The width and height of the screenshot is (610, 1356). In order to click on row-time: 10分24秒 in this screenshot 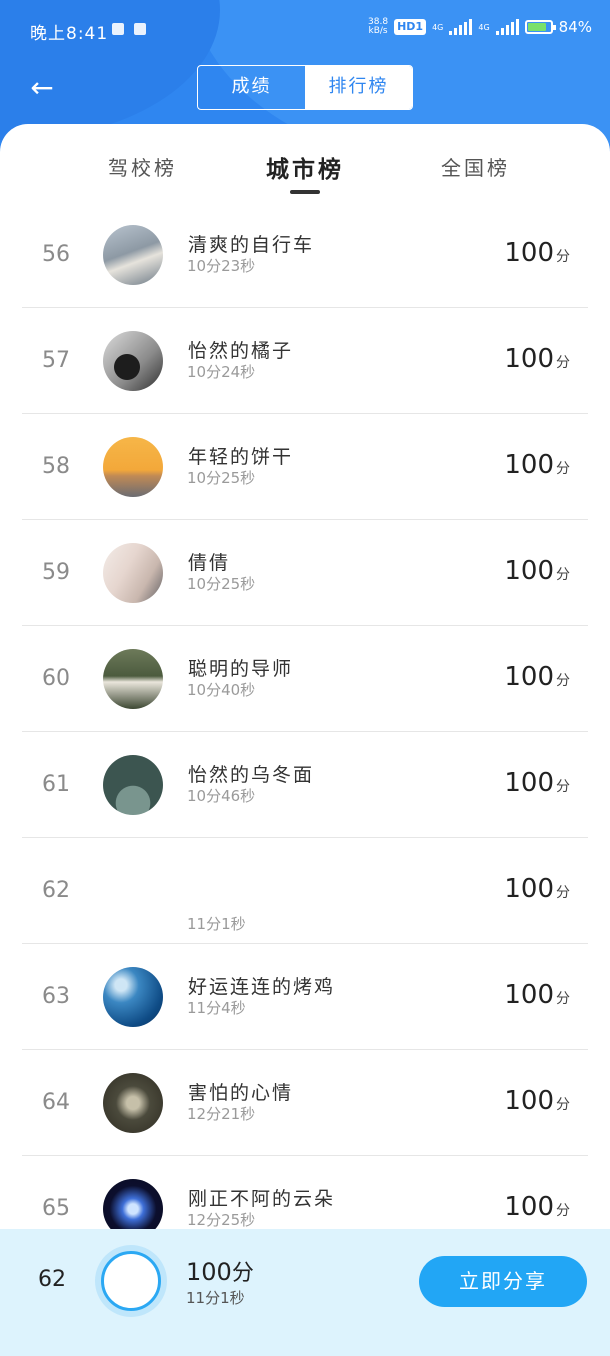, I will do `click(221, 372)`.